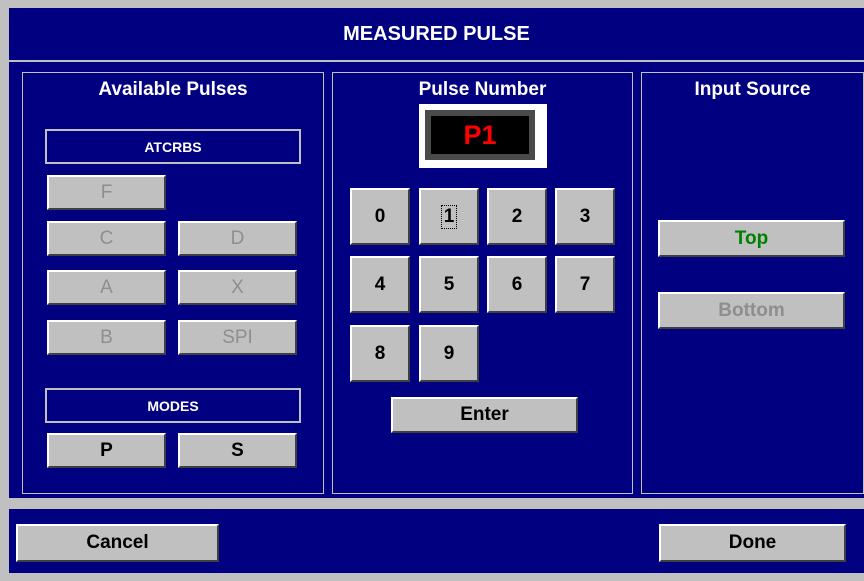 Image resolution: width=864 pixels, height=581 pixels. What do you see at coordinates (484, 415) in the screenshot?
I see `enter-button: Enter` at bounding box center [484, 415].